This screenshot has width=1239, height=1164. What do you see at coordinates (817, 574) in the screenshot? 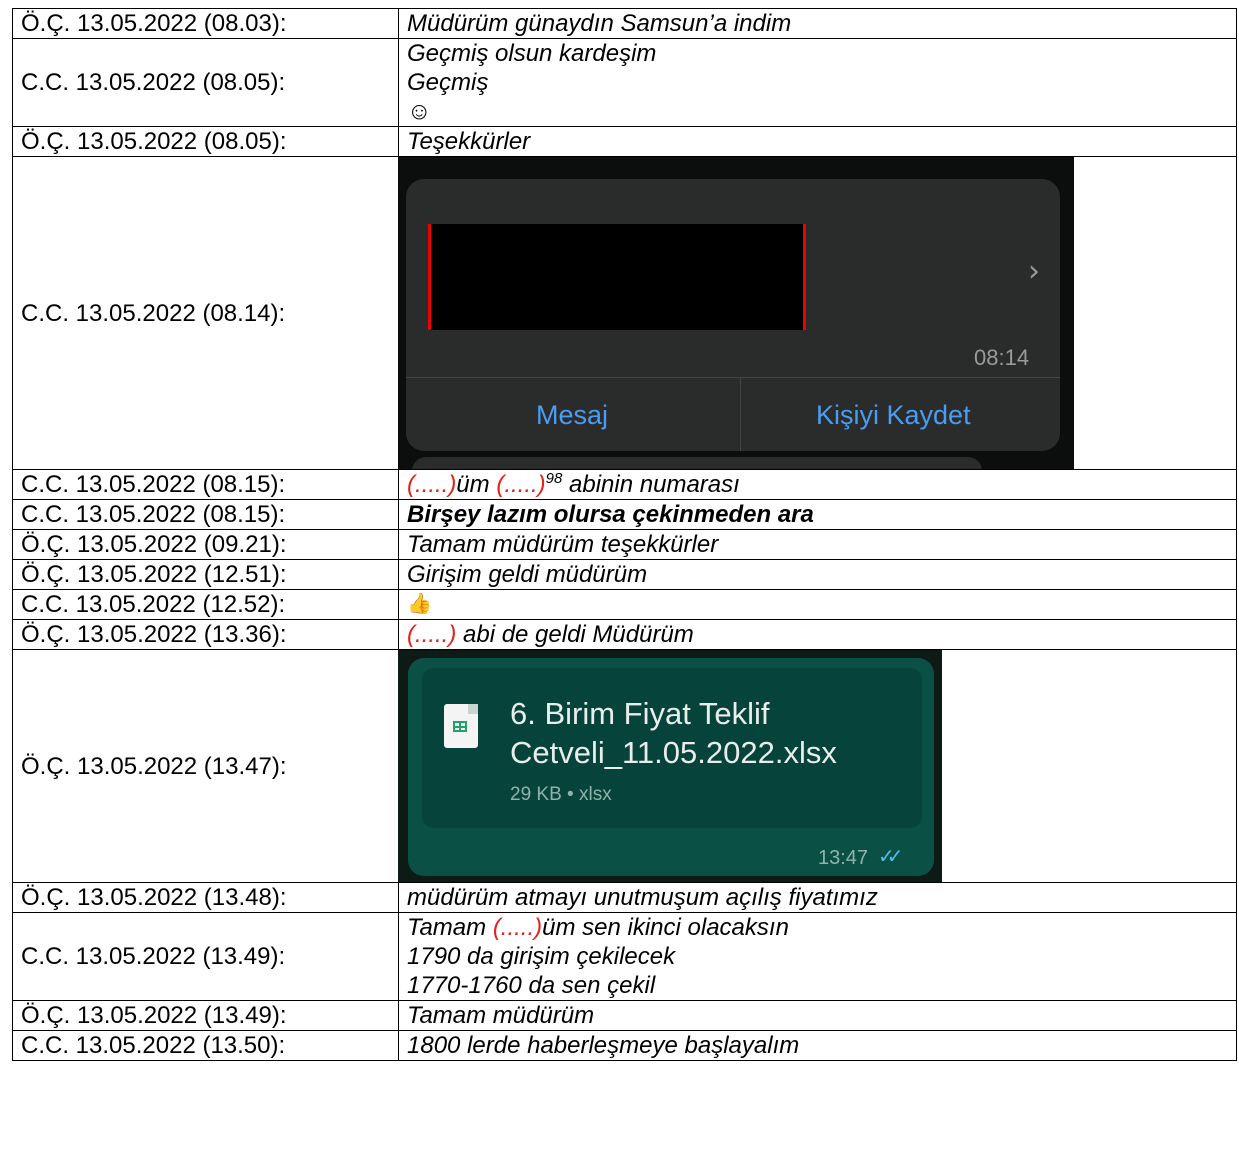
I see `message-cell: Girişim geldi müdürüm` at bounding box center [817, 574].